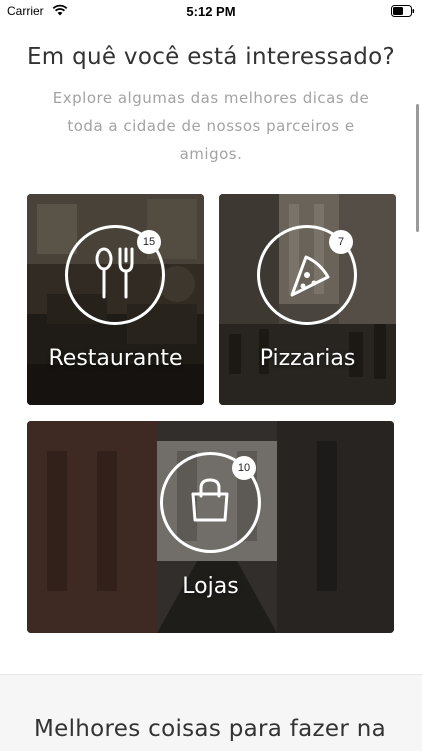 The height and width of the screenshot is (751, 422). Describe the element at coordinates (341, 242) in the screenshot. I see `count-badge: 7` at that location.